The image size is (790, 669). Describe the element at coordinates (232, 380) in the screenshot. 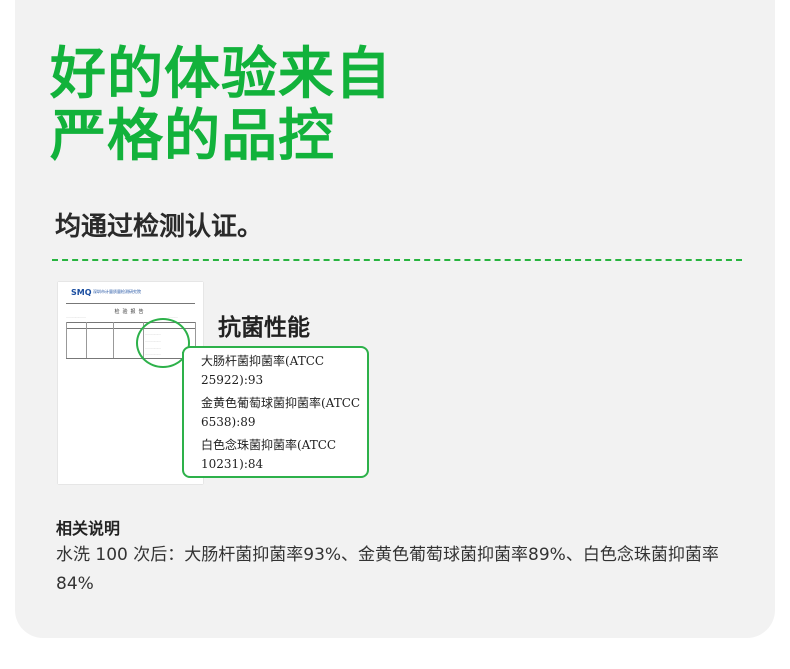

I see `result-line: 25922):93` at that location.